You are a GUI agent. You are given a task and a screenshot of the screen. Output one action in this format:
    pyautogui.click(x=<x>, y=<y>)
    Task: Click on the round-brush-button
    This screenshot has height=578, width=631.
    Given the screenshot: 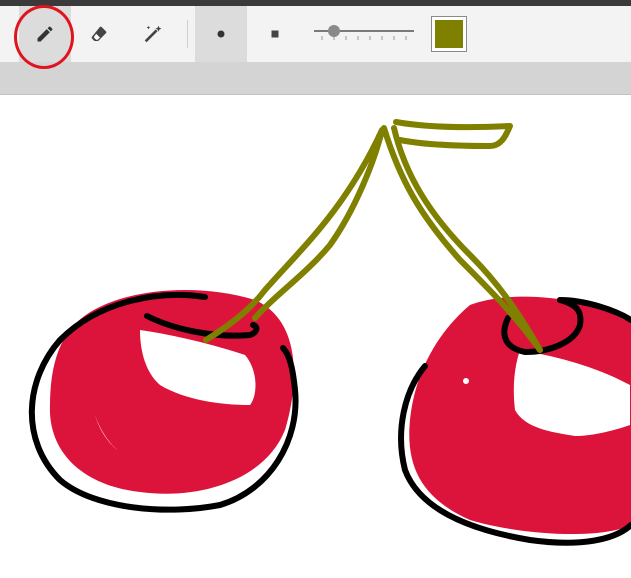 What is the action you would take?
    pyautogui.click(x=221, y=34)
    